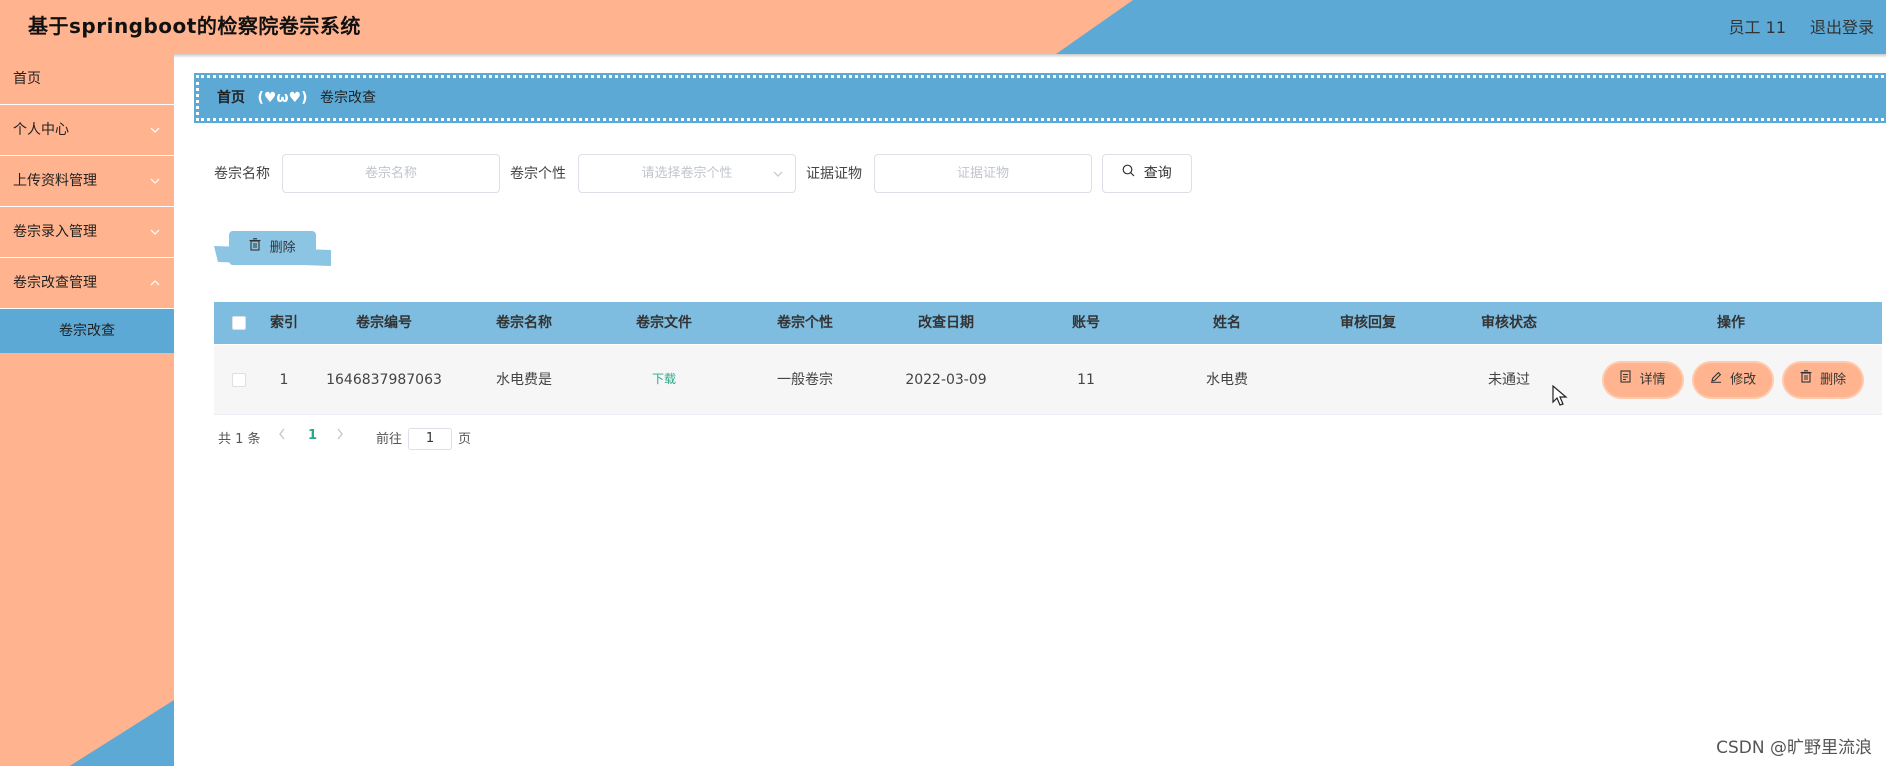 The image size is (1886, 766). I want to click on cell-person: 水电费, so click(1227, 380).